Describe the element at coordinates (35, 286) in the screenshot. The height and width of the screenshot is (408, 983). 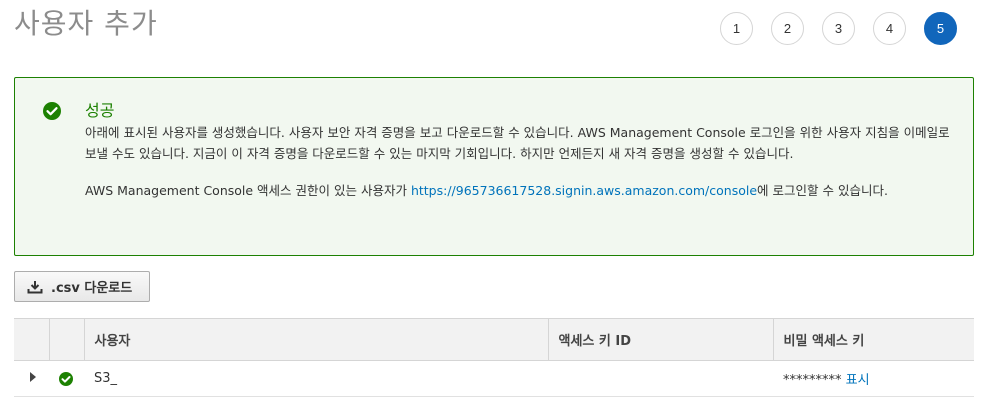
I see `download-icon` at that location.